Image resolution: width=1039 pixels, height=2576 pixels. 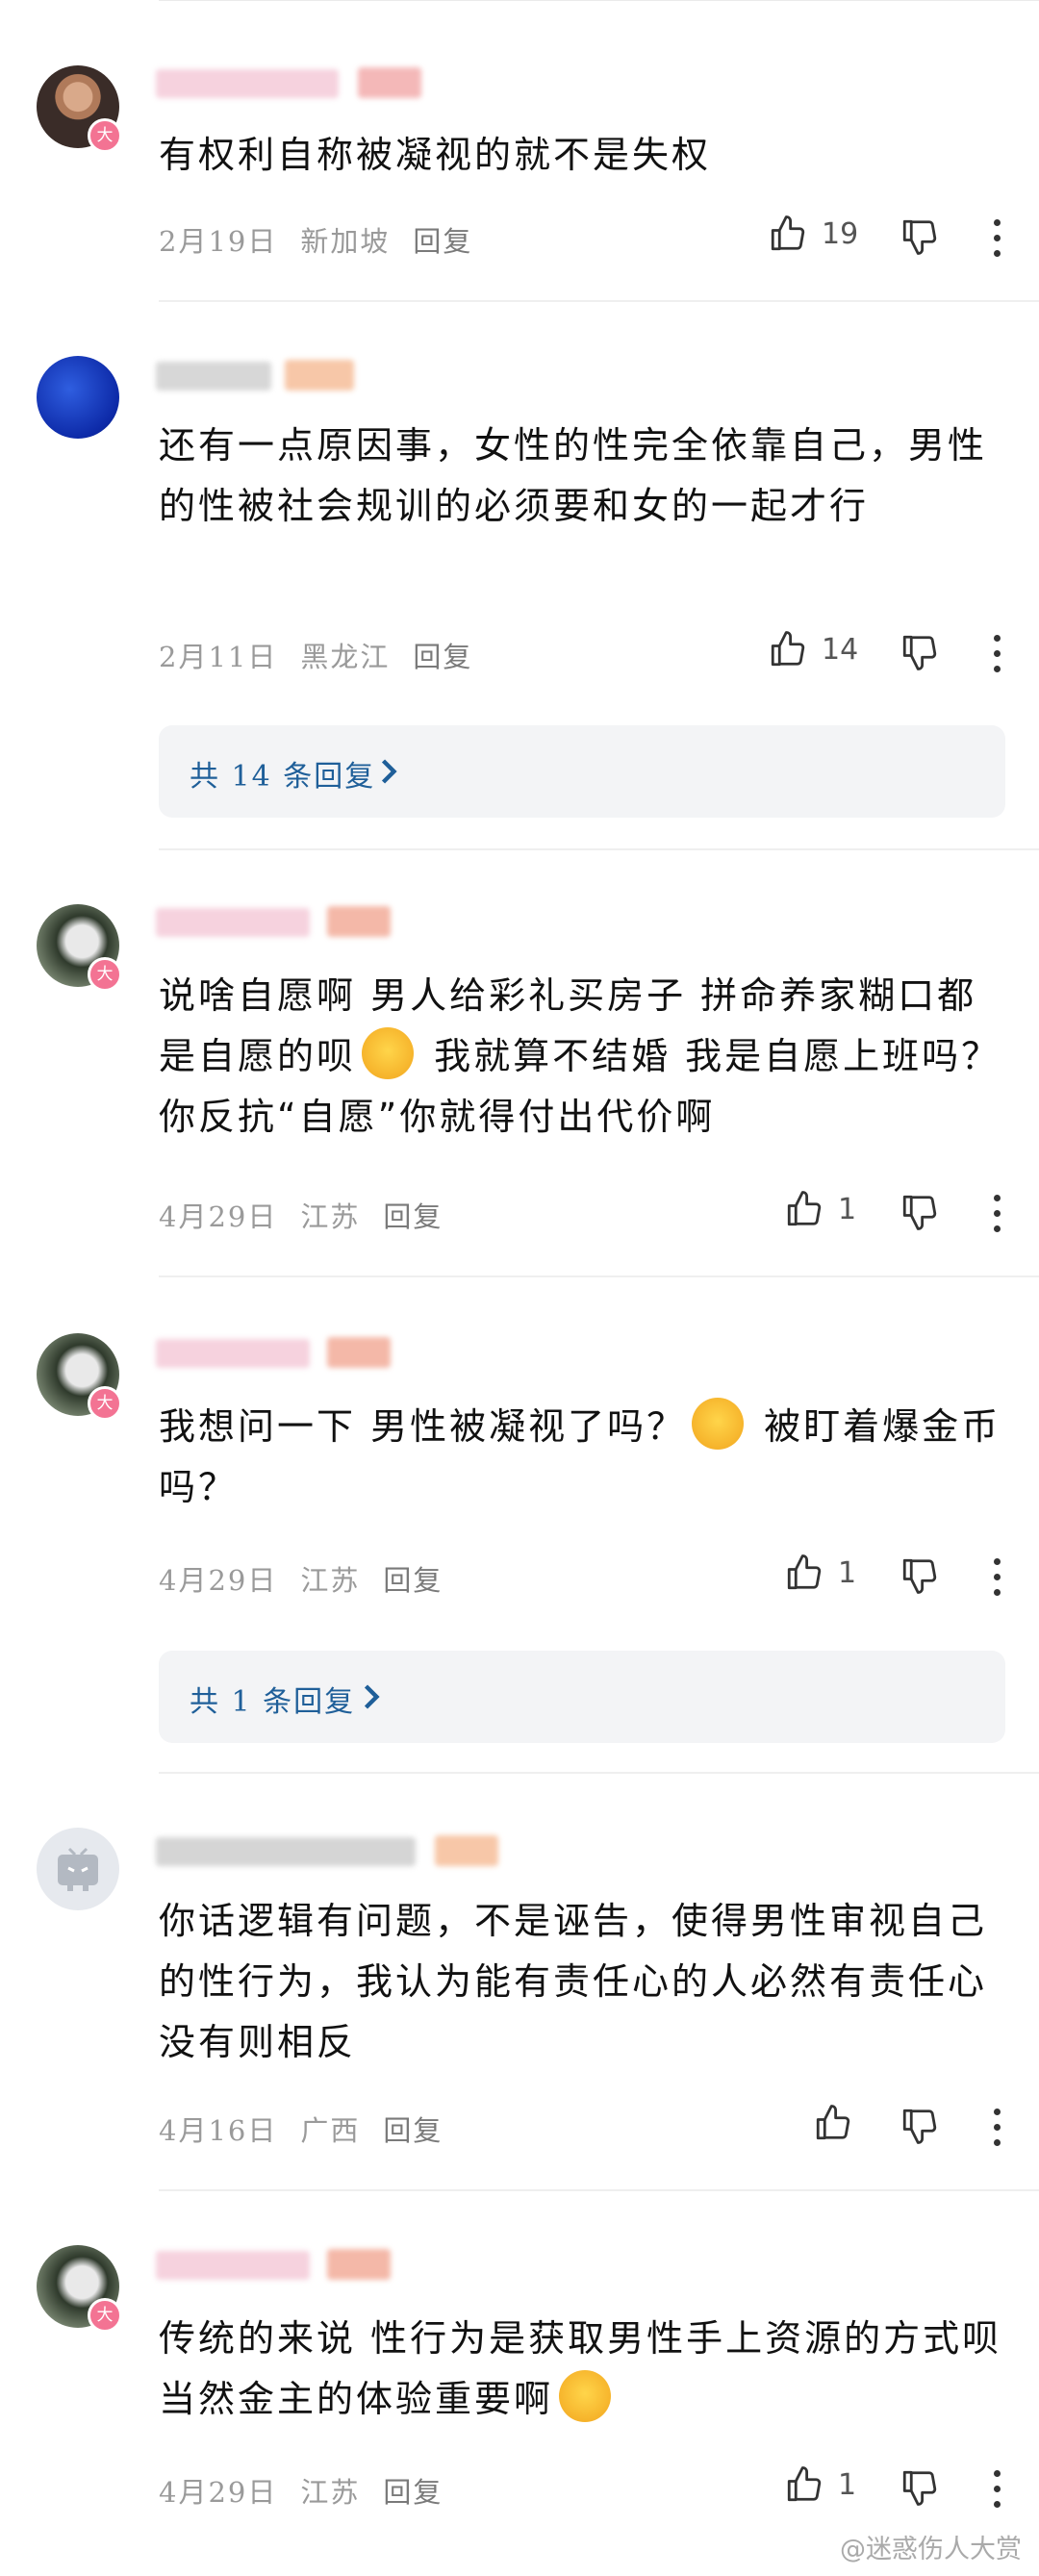 I want to click on top-divider, so click(x=599, y=0).